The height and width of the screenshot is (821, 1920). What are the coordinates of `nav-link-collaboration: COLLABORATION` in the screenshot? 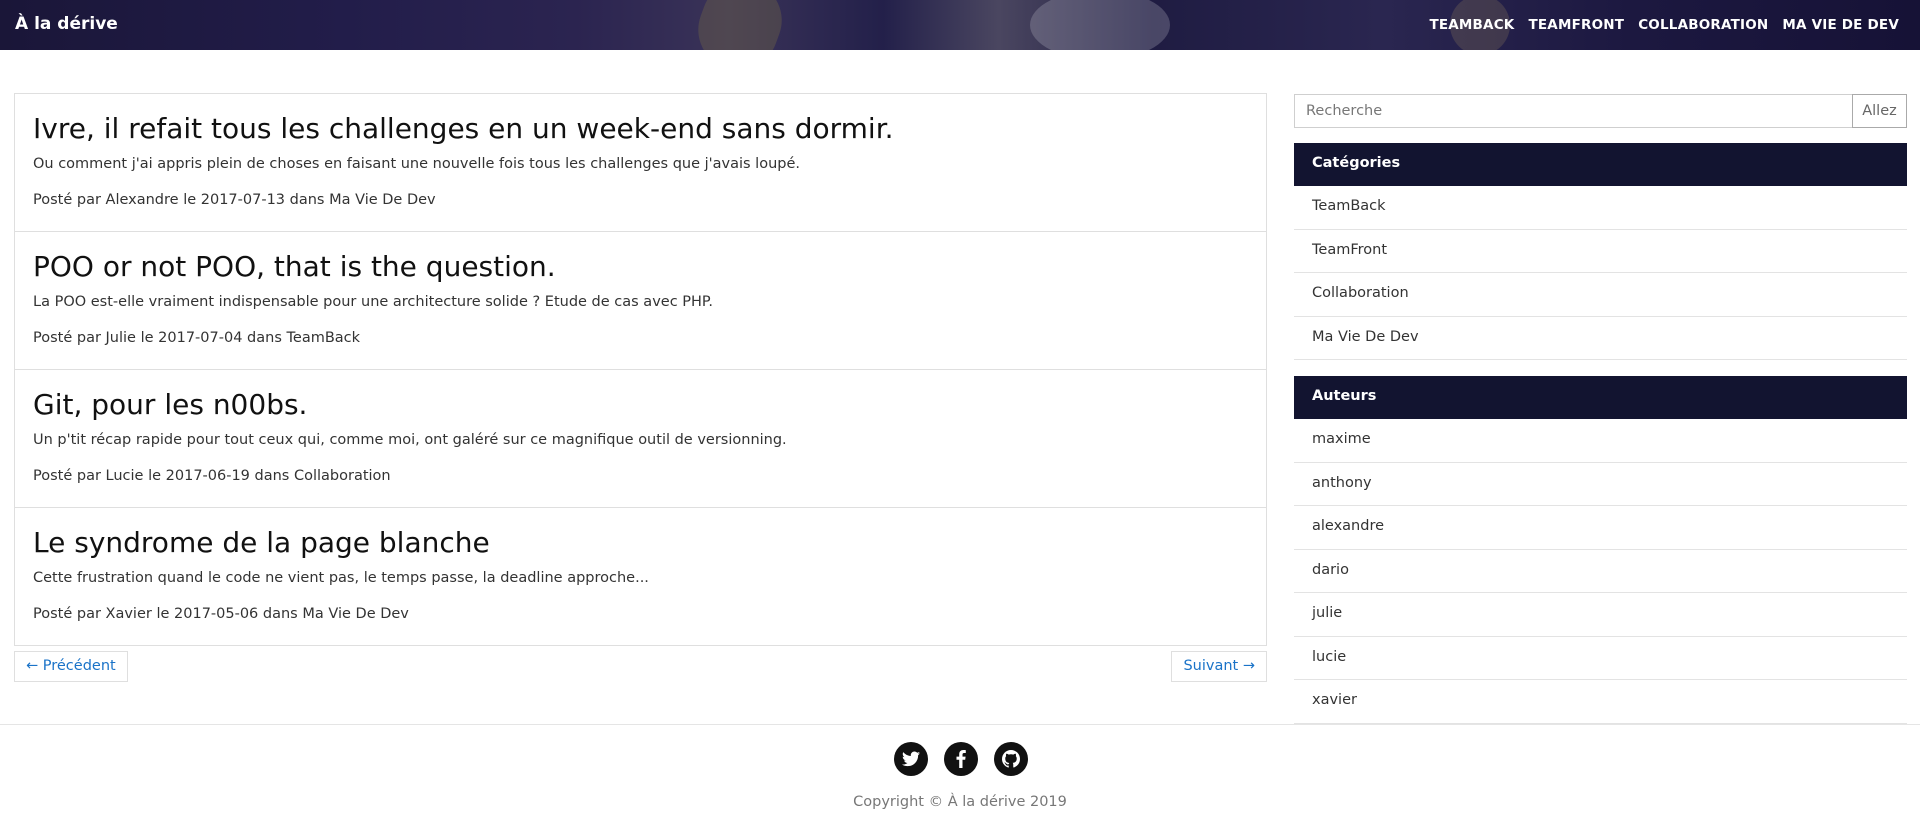 It's located at (1703, 25).